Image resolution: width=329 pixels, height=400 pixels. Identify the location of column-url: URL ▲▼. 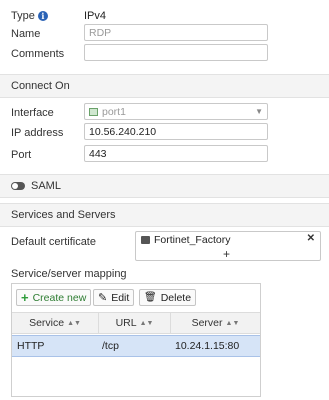
(134, 323).